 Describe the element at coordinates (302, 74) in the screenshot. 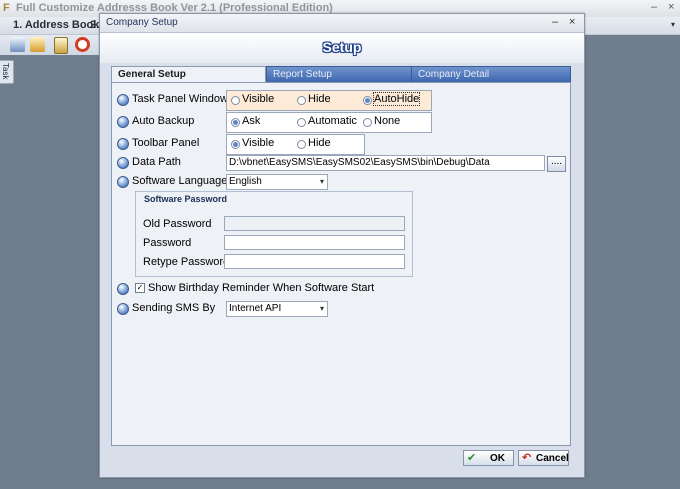

I see `tab-report-setup-label: Report Setup` at that location.